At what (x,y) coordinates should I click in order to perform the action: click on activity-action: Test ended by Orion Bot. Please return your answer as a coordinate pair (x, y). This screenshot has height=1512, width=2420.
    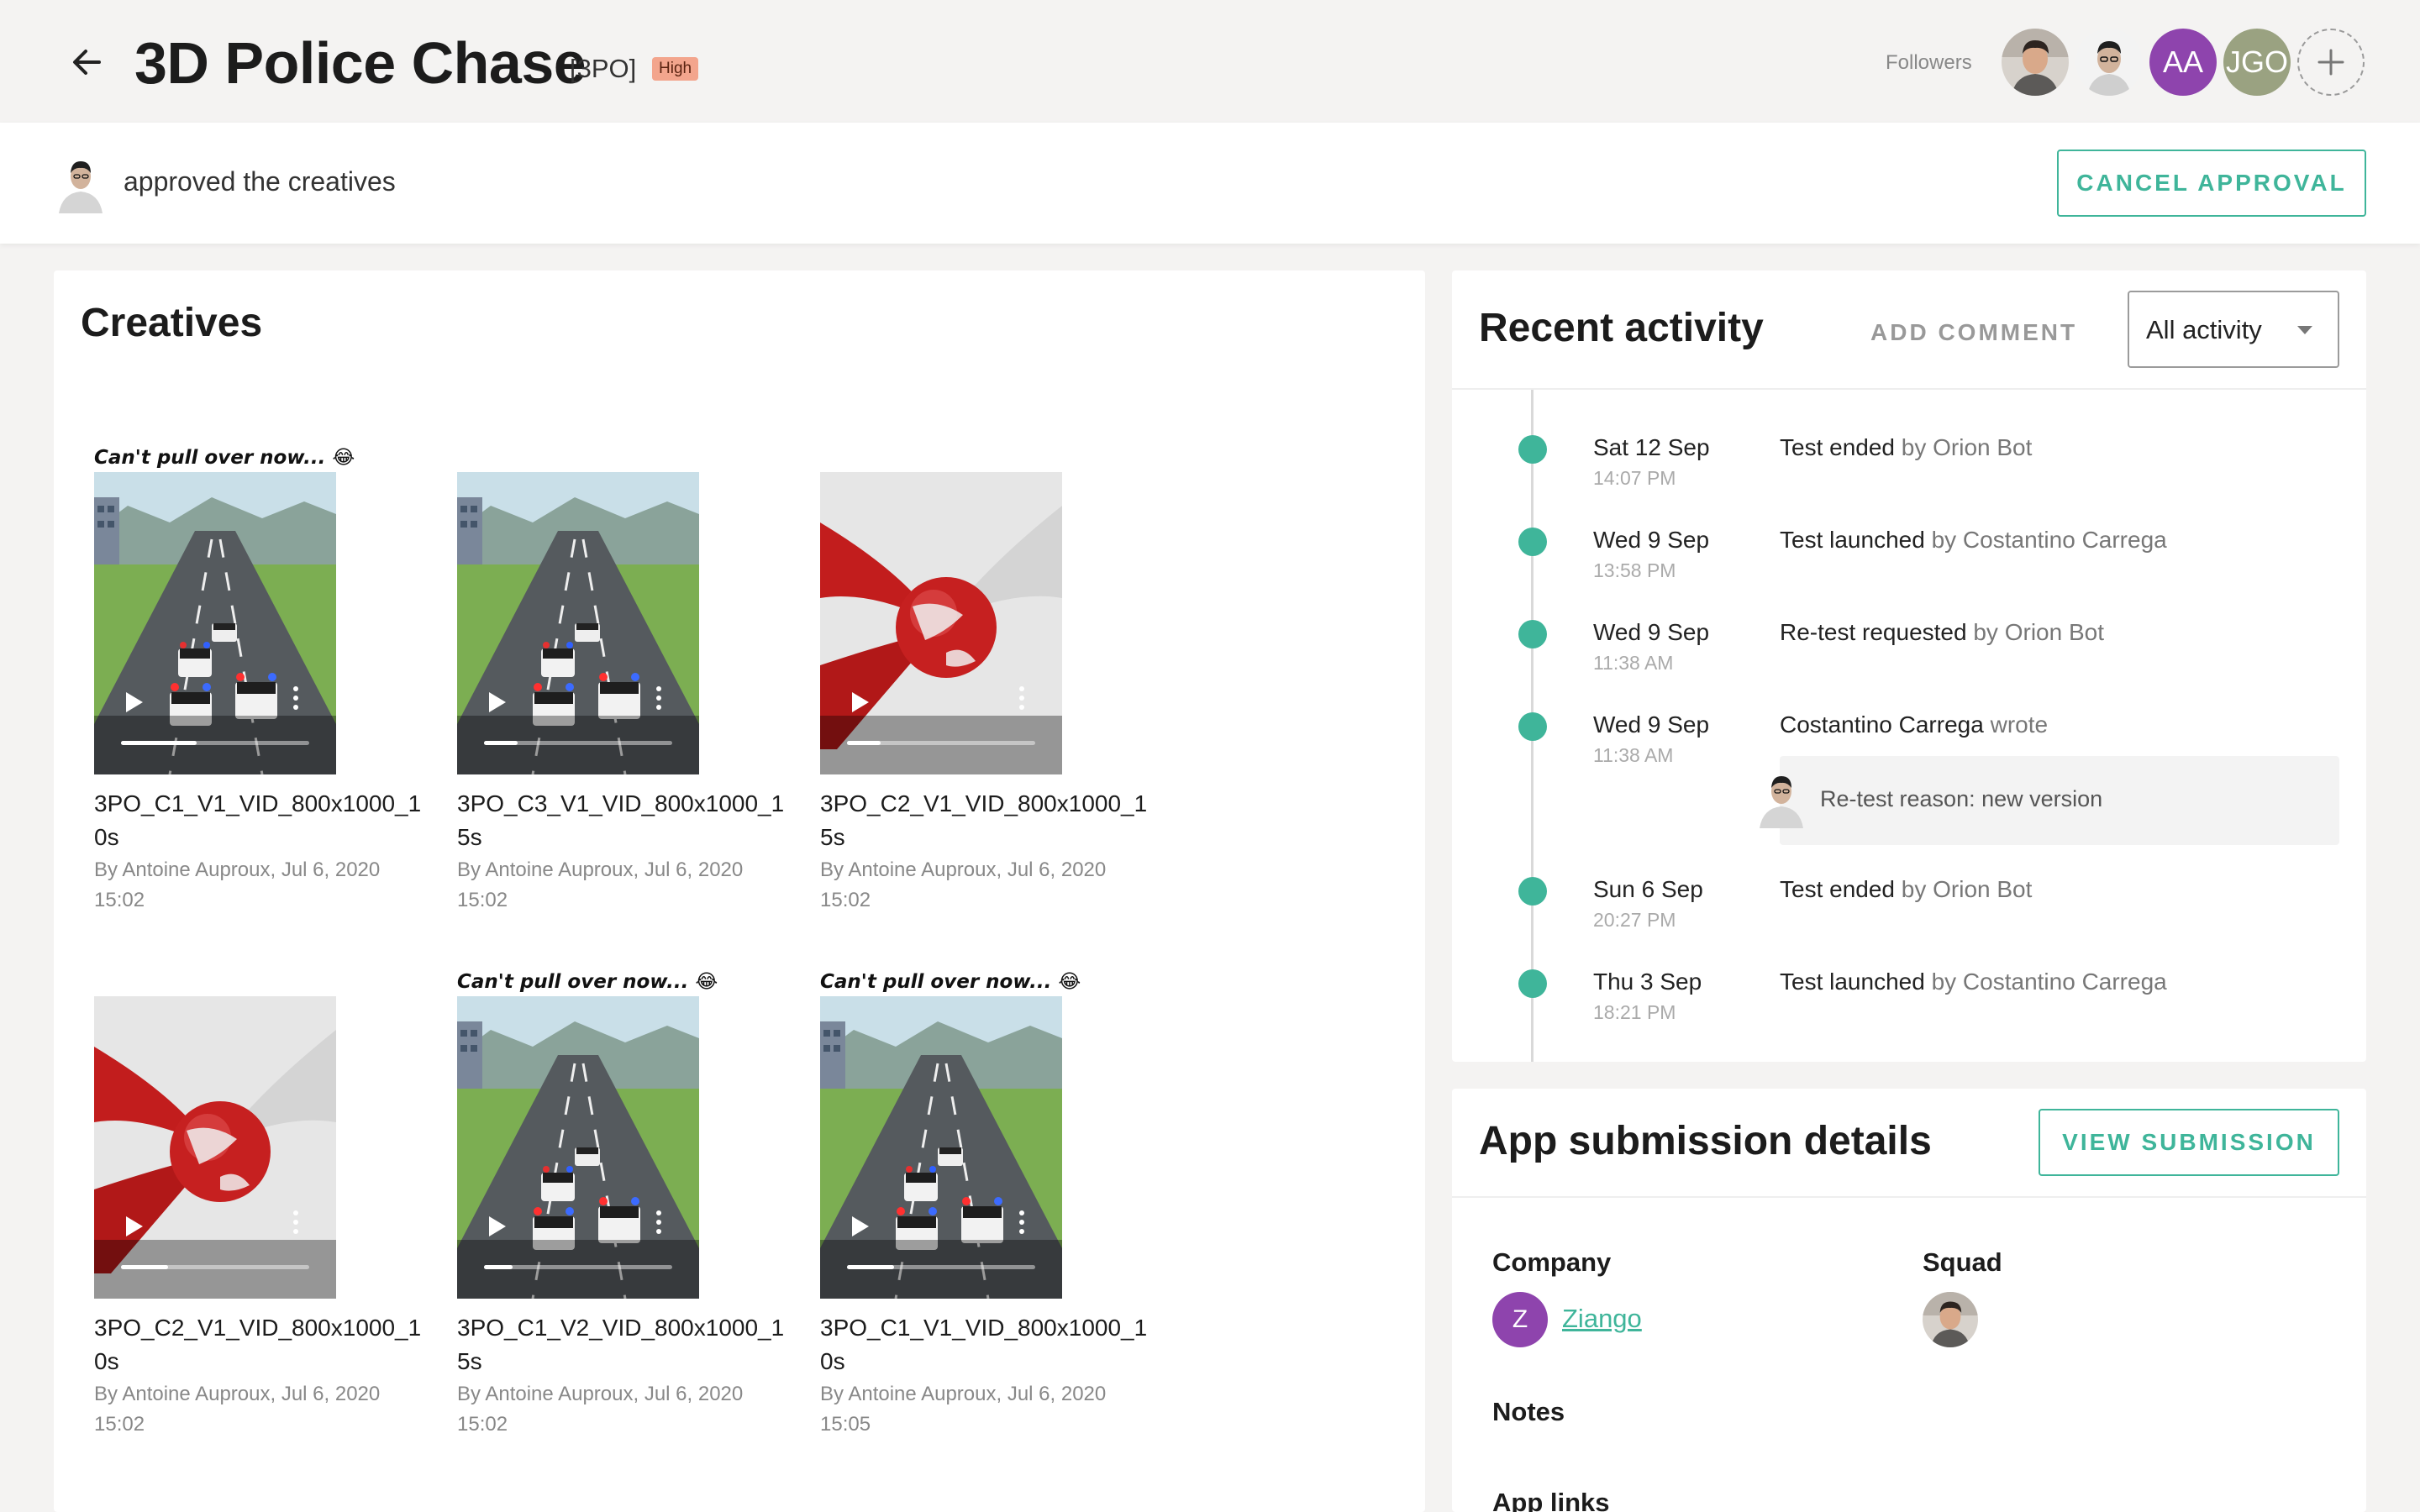
    Looking at the image, I should click on (1906, 447).